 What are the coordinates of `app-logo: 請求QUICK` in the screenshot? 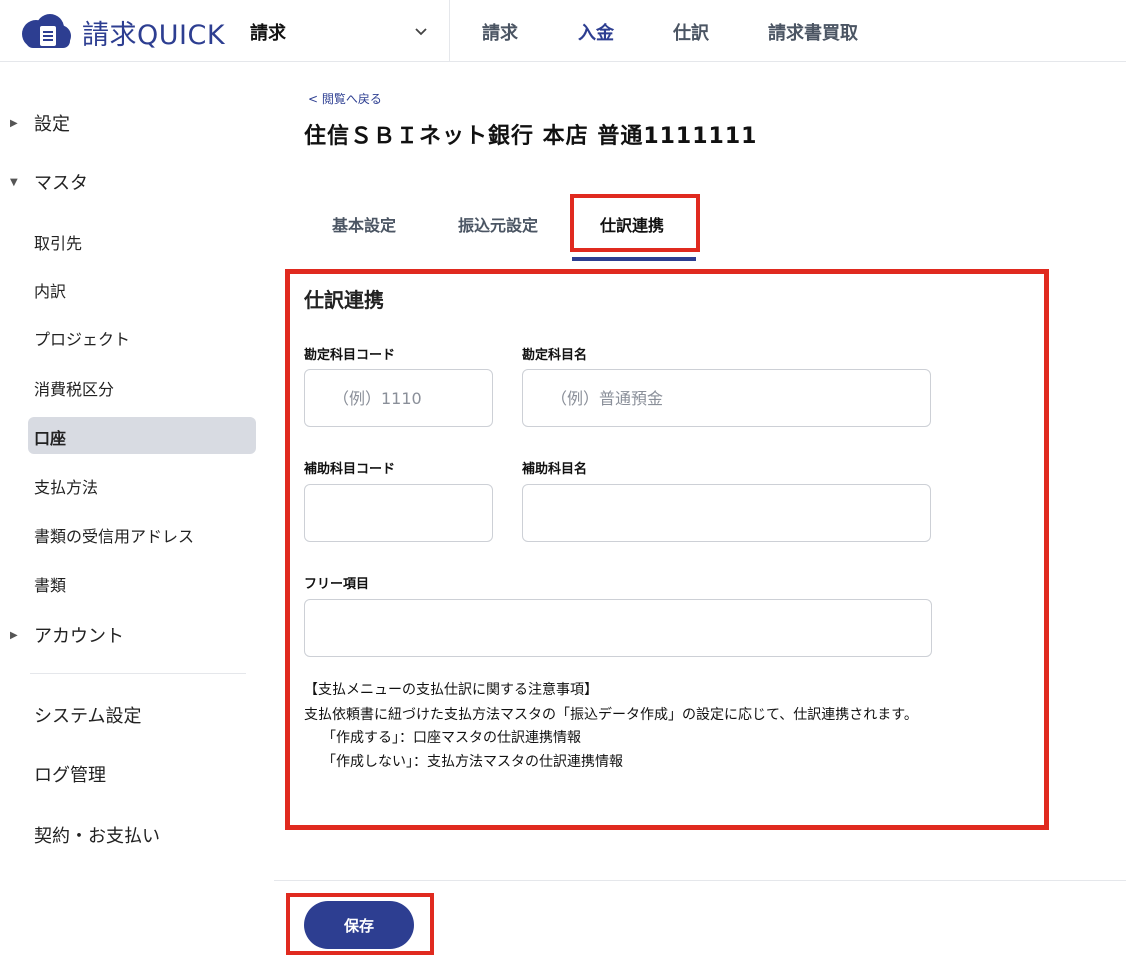 It's located at (120, 32).